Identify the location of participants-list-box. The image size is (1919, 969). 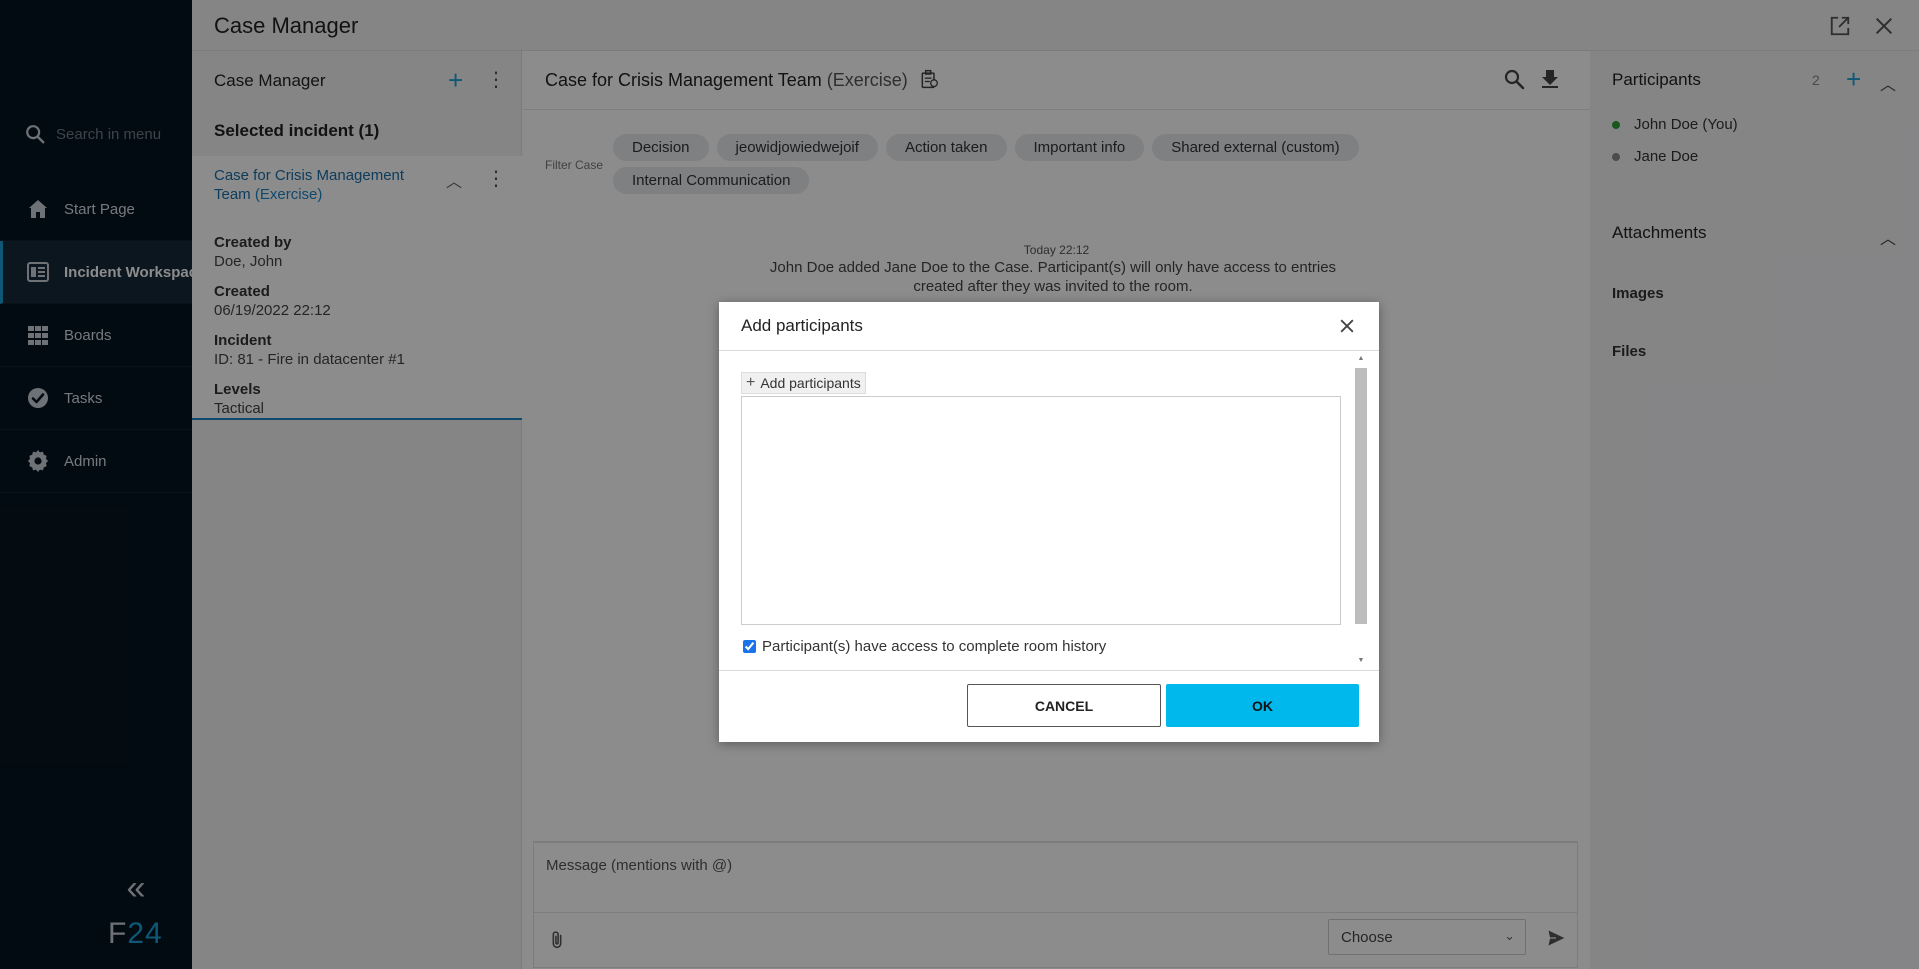
(1041, 510).